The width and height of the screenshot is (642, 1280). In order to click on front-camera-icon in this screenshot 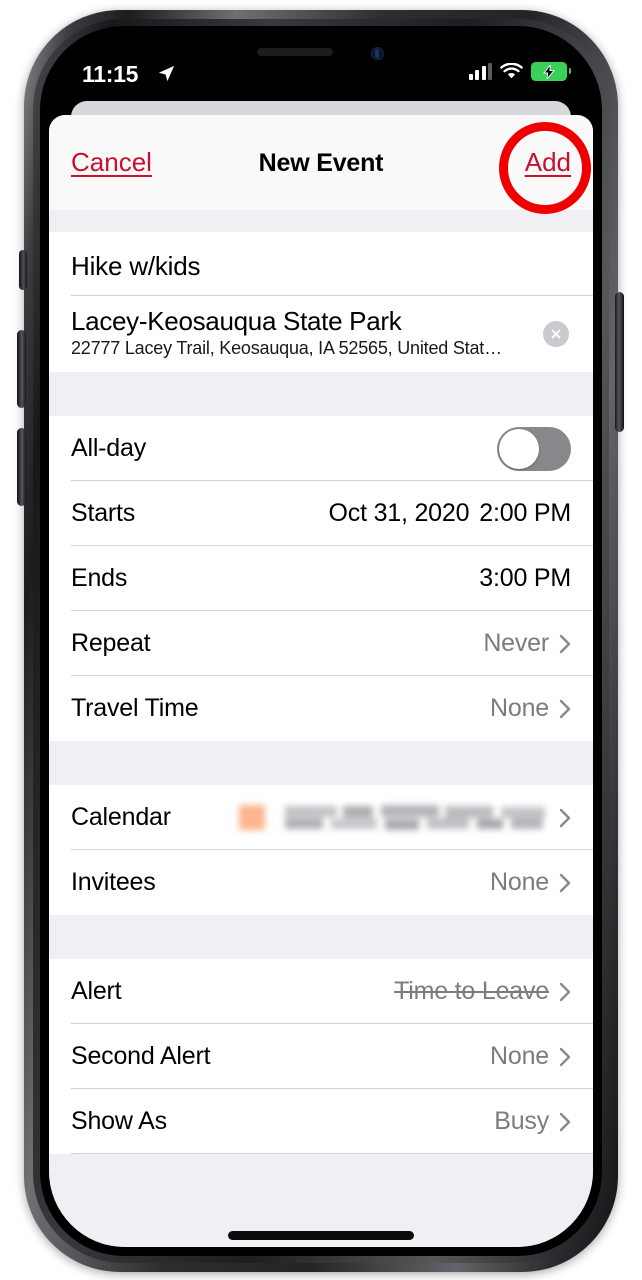, I will do `click(377, 53)`.